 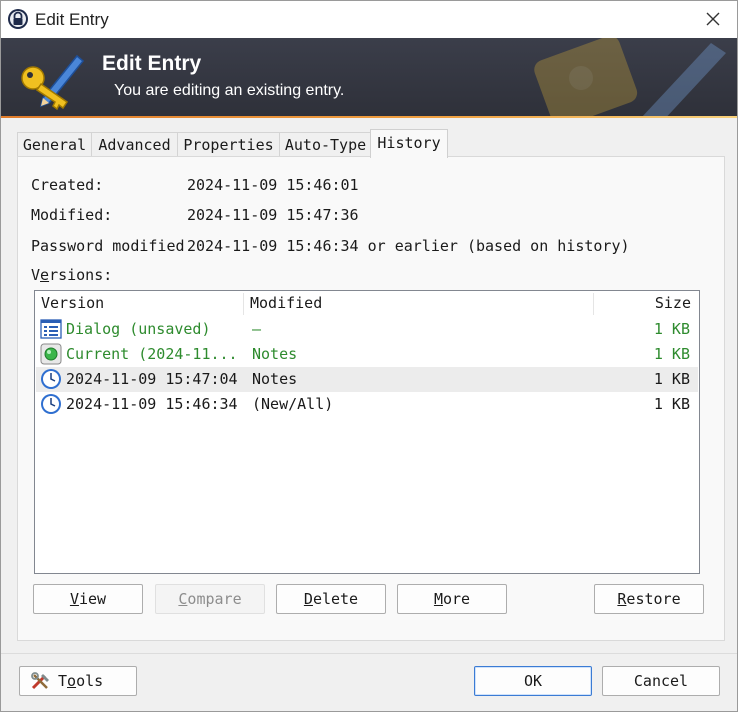 I want to click on tools-icon, so click(x=40, y=681).